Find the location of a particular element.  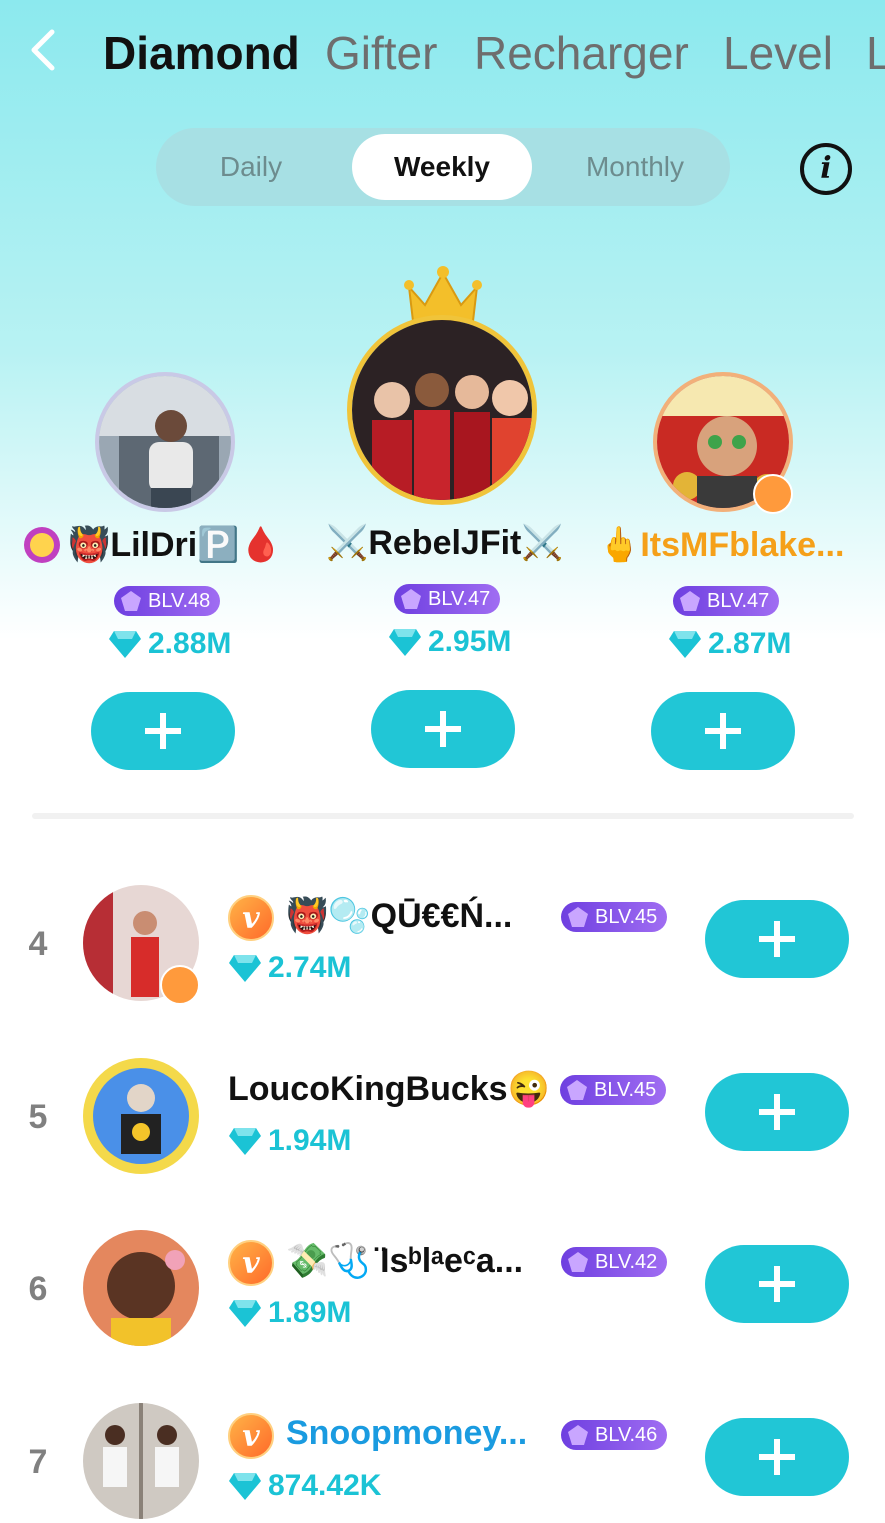

rank-number: 7 is located at coordinates (38, 1462).